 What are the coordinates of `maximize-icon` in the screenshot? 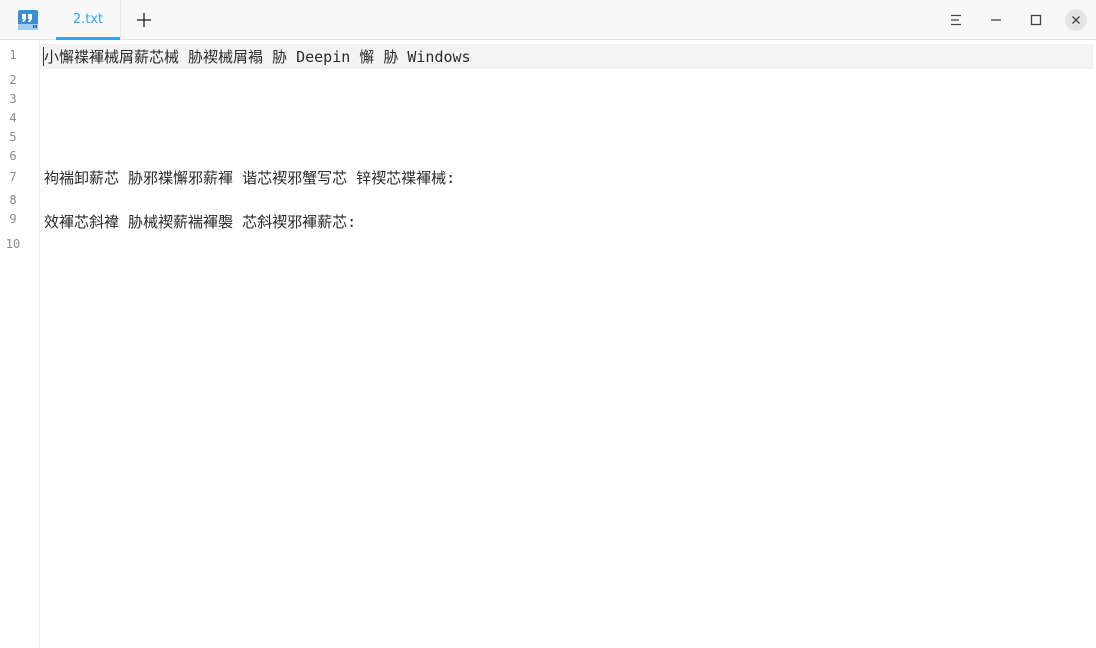 It's located at (1036, 20).